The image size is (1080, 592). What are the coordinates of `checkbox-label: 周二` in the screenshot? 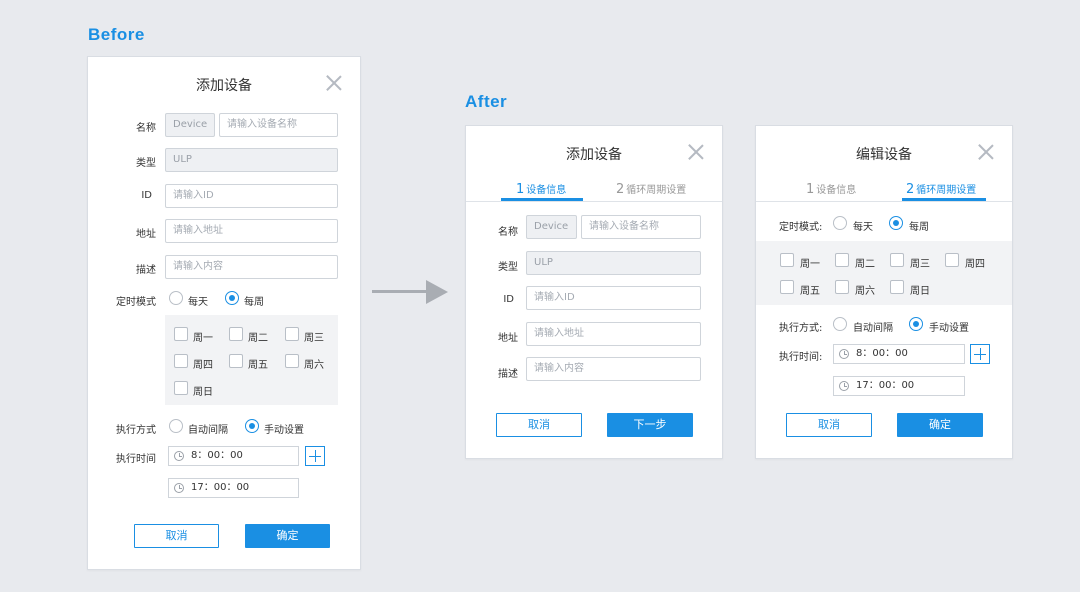 It's located at (865, 264).